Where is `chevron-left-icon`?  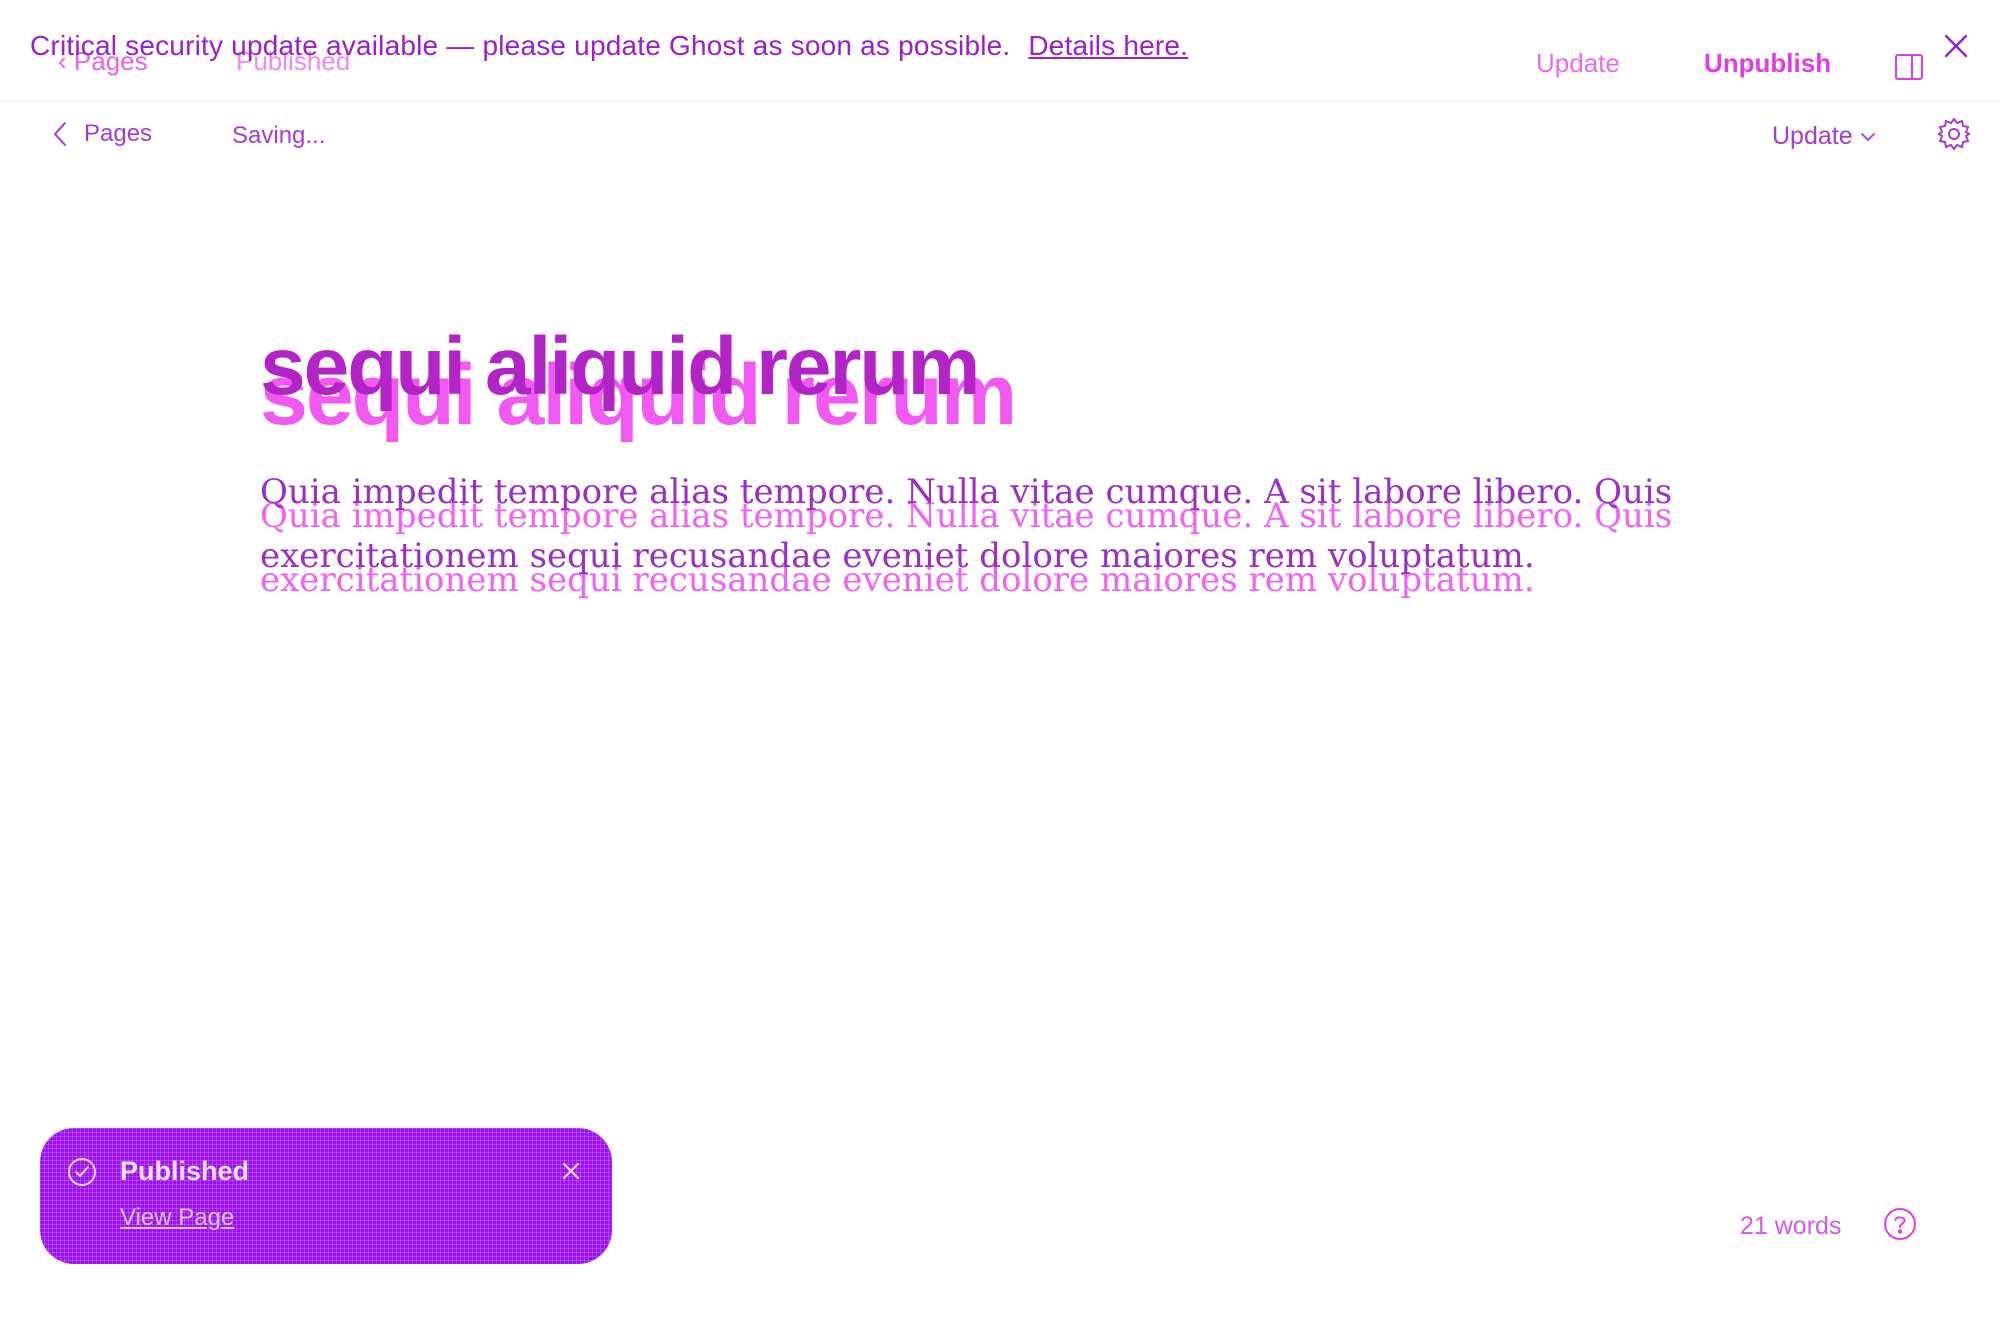 chevron-left-icon is located at coordinates (59, 134).